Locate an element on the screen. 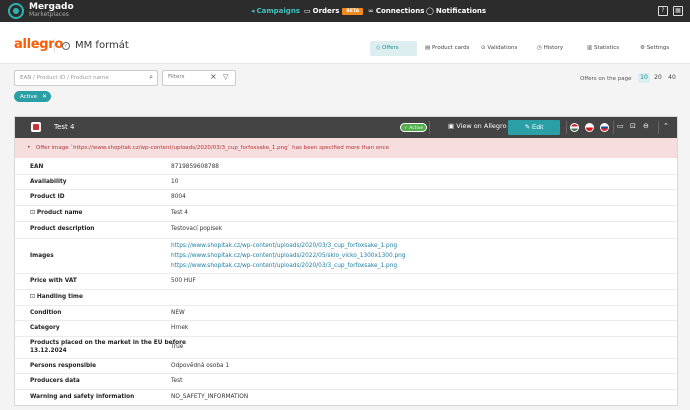 The height and width of the screenshot is (410, 690). table-row: Producers data Test is located at coordinates (346, 382).